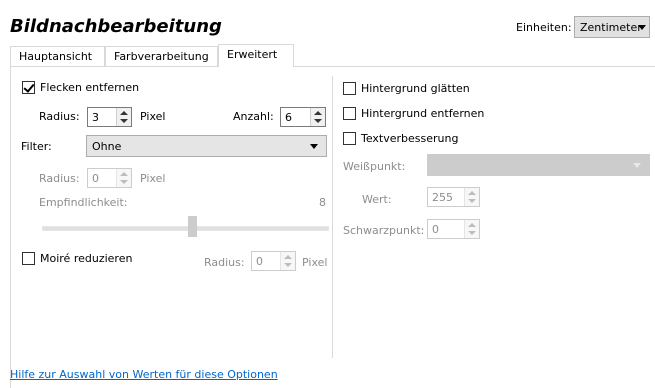 Image resolution: width=655 pixels, height=388 pixels. I want to click on filter-radius-label: Radius:, so click(59, 178).